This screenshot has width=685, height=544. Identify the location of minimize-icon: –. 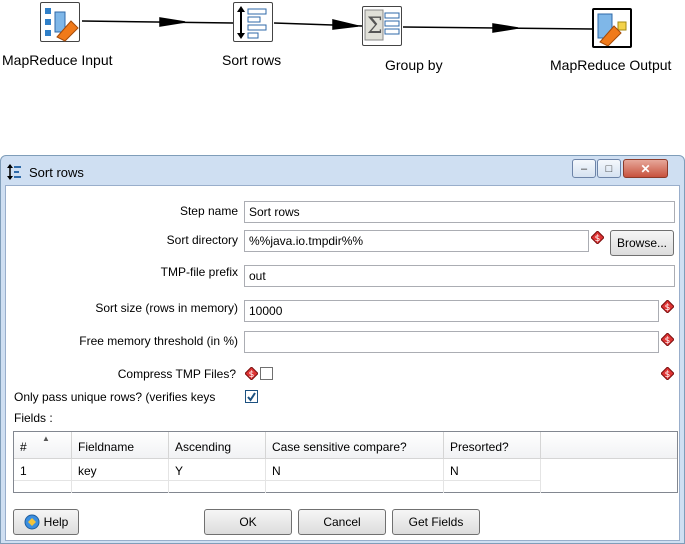
(584, 168).